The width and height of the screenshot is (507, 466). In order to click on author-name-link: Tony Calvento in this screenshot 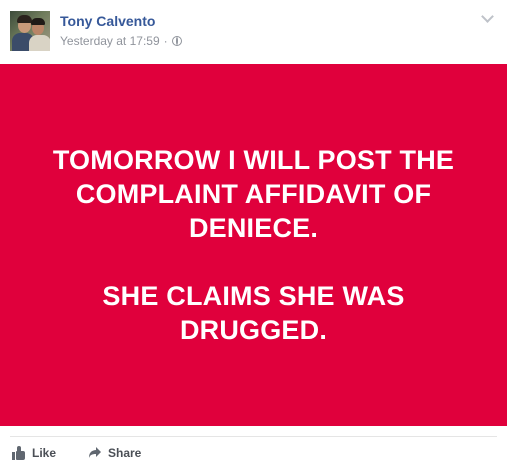, I will do `click(107, 21)`.